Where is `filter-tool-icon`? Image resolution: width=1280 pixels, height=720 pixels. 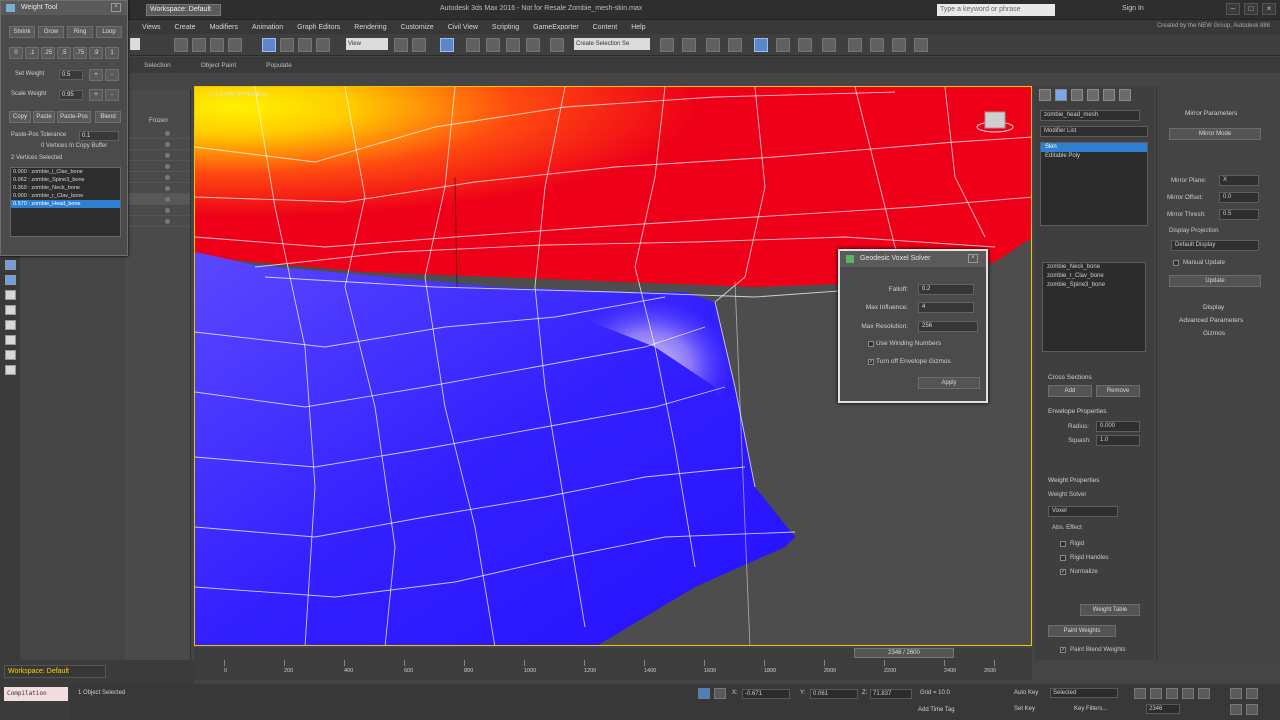
filter-tool-icon is located at coordinates (10, 340).